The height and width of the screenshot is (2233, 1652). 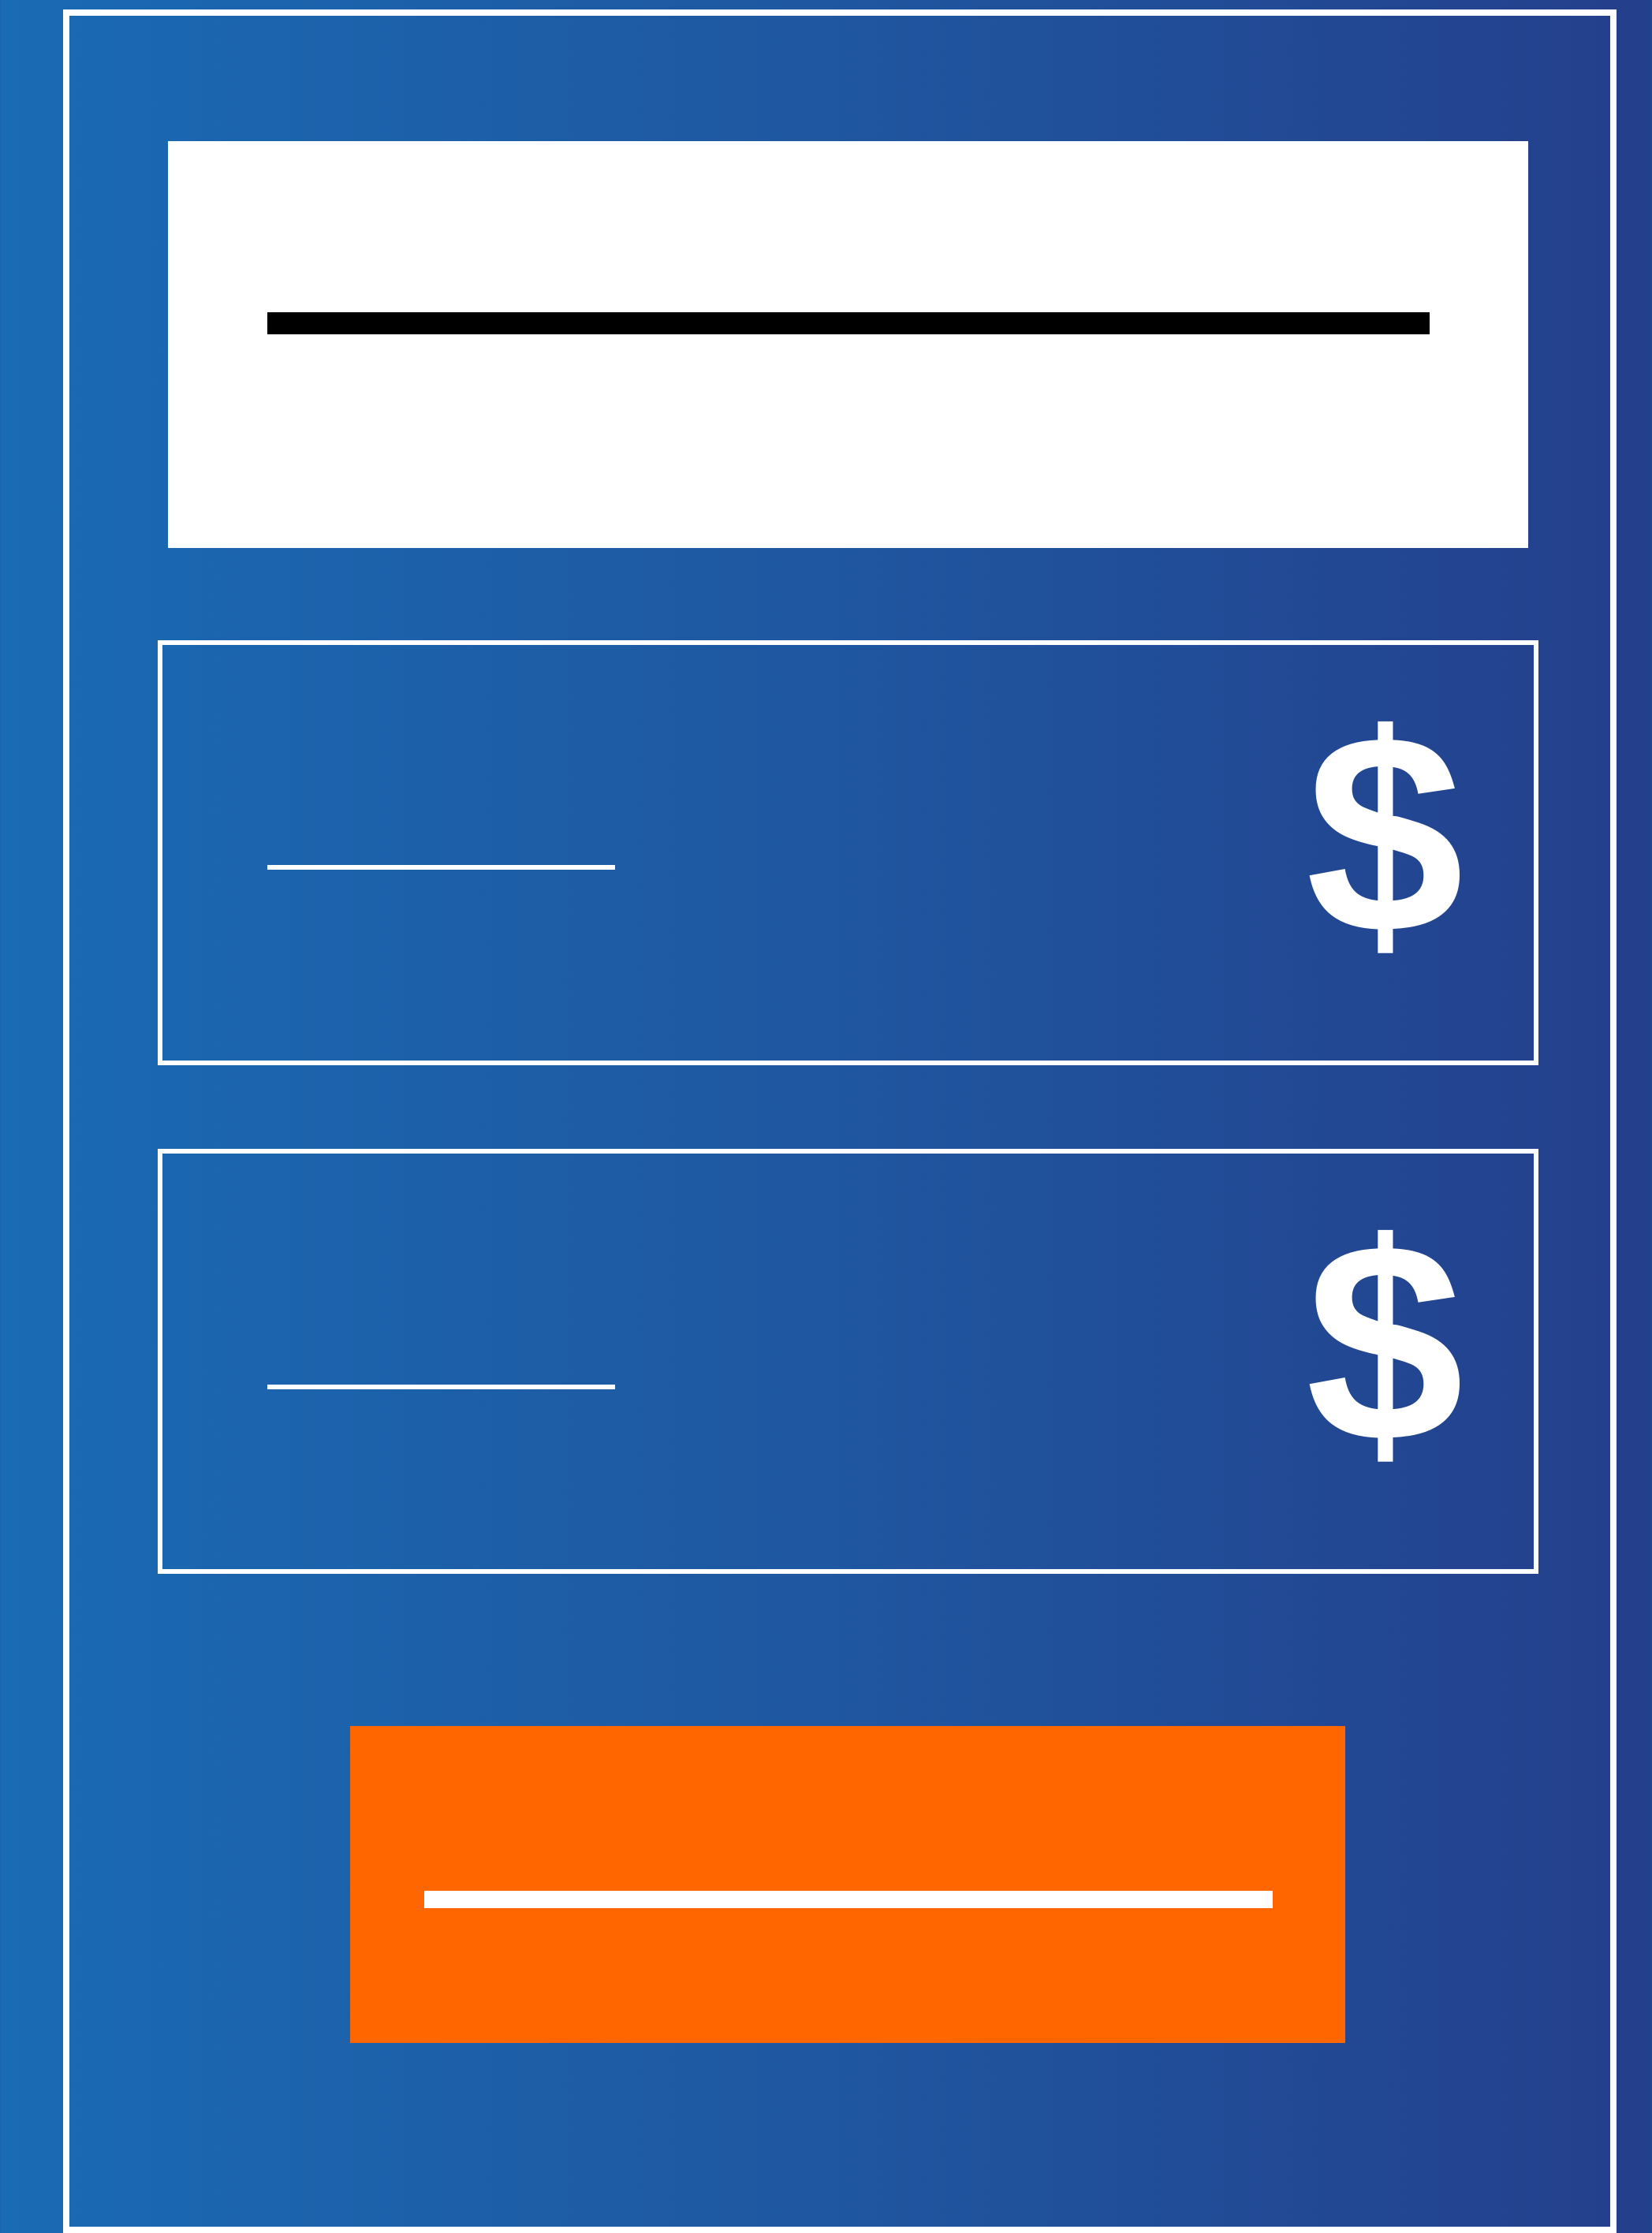 I want to click on header-title-placeholder, so click(x=849, y=323).